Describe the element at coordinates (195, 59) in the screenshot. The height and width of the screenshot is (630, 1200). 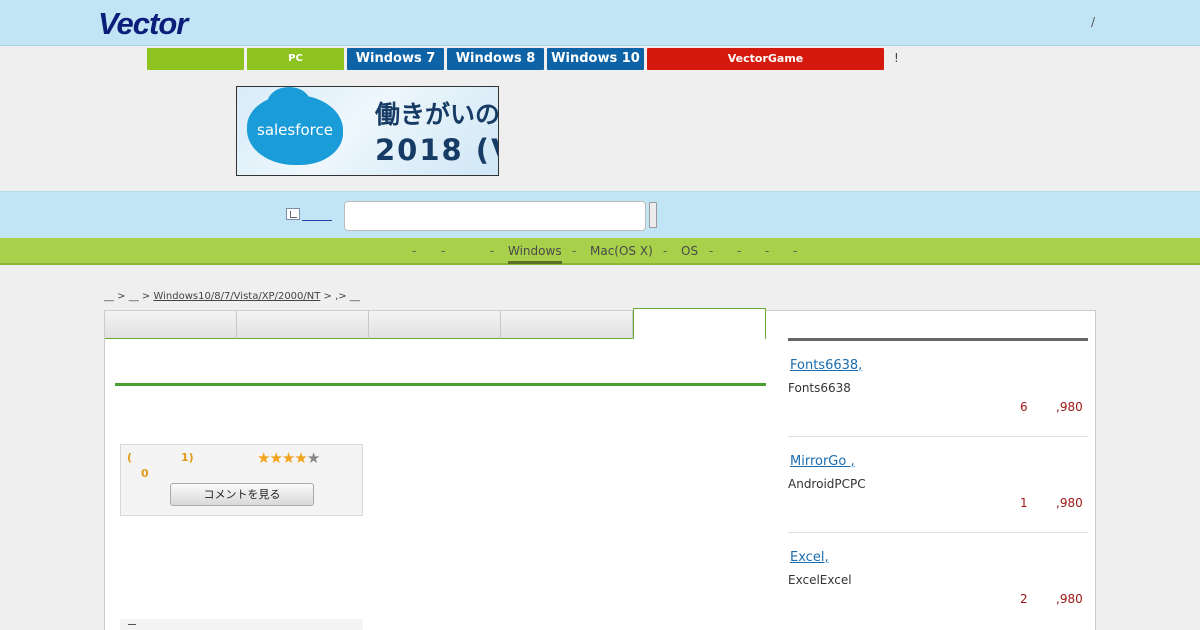
I see `nav-button-home` at that location.